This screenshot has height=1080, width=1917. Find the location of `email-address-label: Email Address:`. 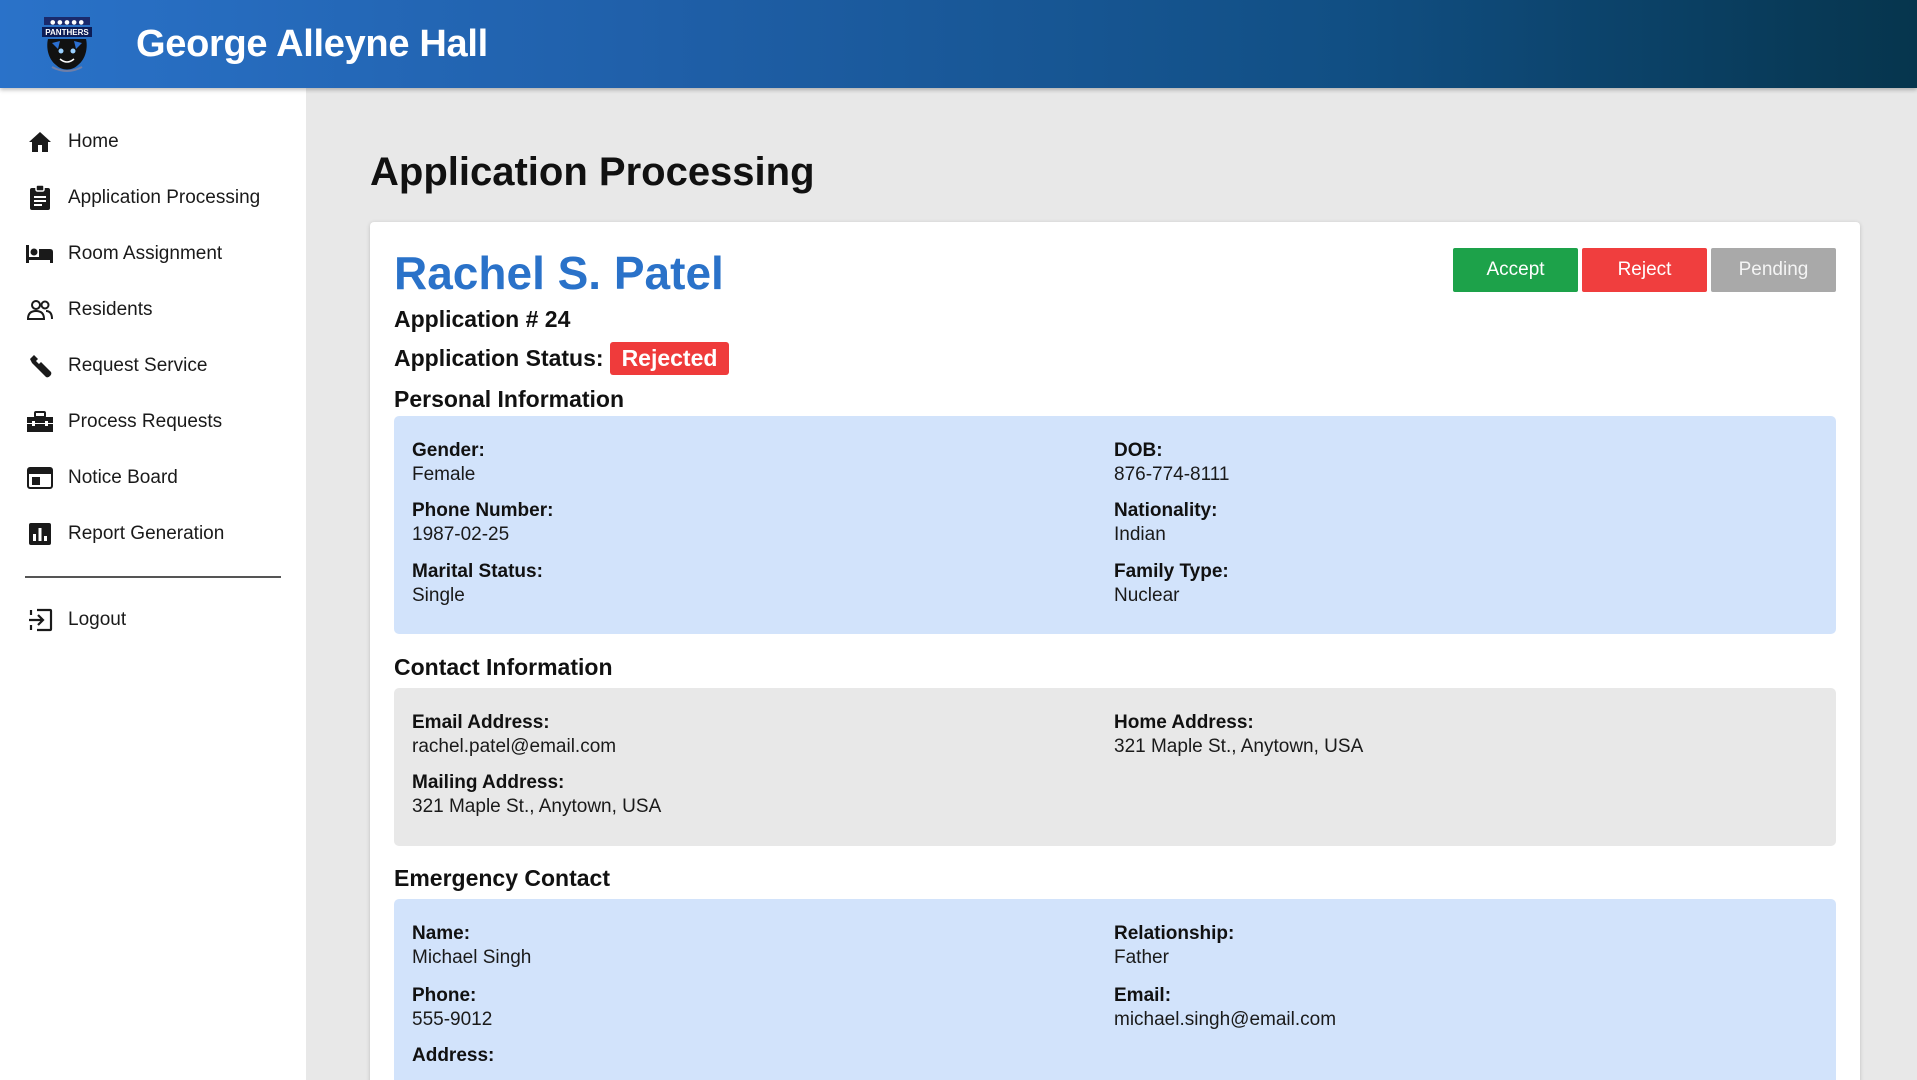

email-address-label: Email Address: is located at coordinates (481, 722).